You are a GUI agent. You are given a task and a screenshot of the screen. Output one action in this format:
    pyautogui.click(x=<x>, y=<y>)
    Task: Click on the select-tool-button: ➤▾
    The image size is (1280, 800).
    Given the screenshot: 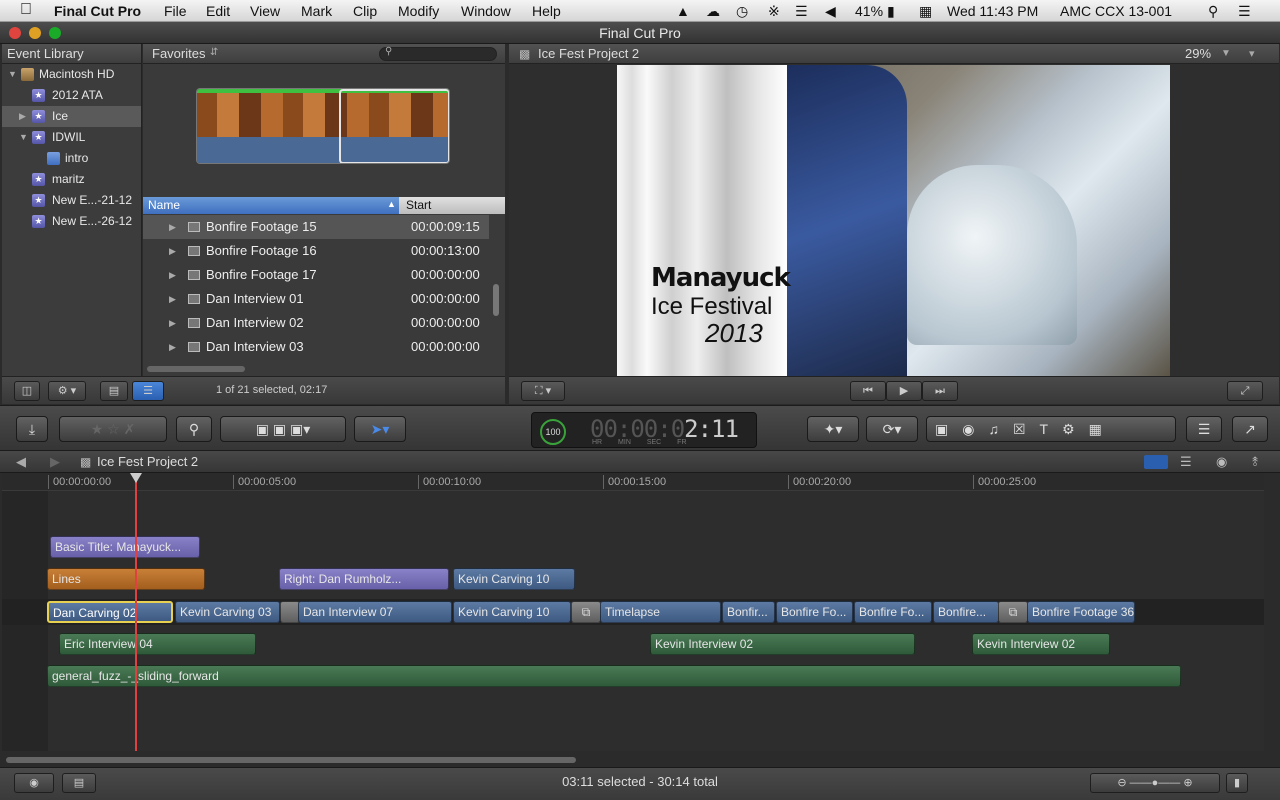 What is the action you would take?
    pyautogui.click(x=380, y=429)
    